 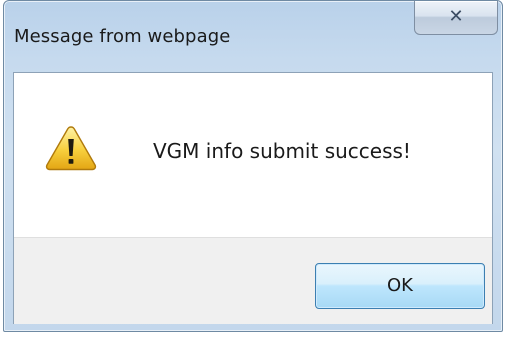 What do you see at coordinates (400, 286) in the screenshot?
I see `ok-button: OK` at bounding box center [400, 286].